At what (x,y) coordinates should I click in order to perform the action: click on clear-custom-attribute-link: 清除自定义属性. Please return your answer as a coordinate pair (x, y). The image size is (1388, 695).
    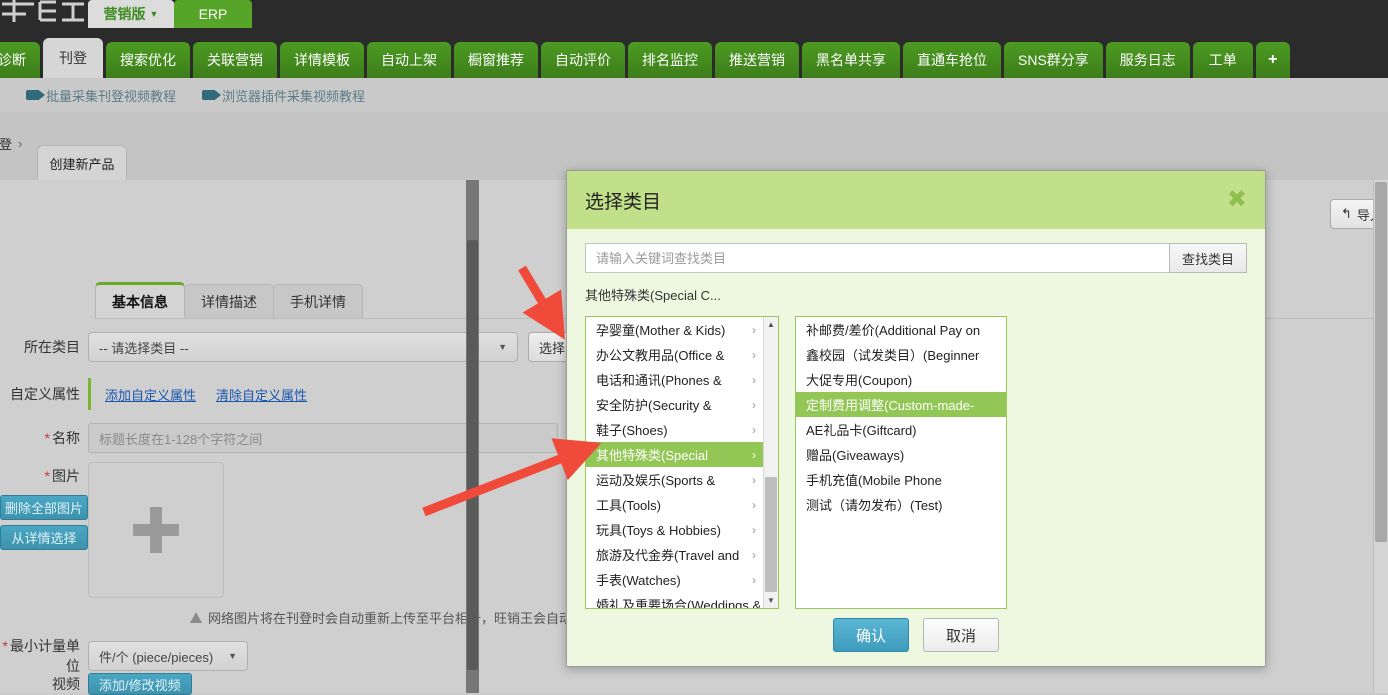
    Looking at the image, I should click on (261, 394).